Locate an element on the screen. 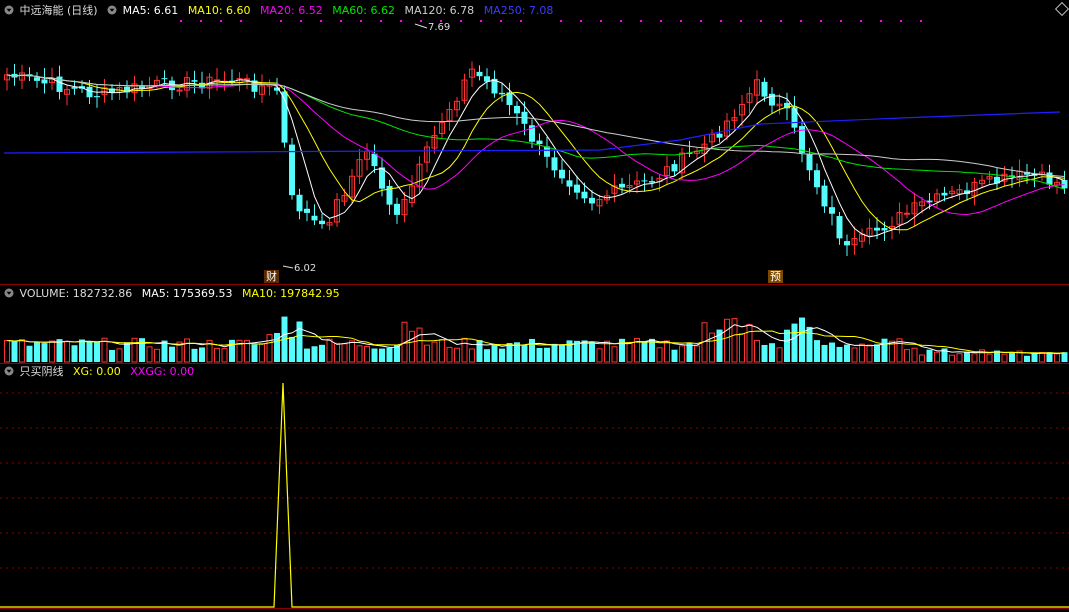 Image resolution: width=1069 pixels, height=612 pixels. high-pointer is located at coordinates (421, 26).